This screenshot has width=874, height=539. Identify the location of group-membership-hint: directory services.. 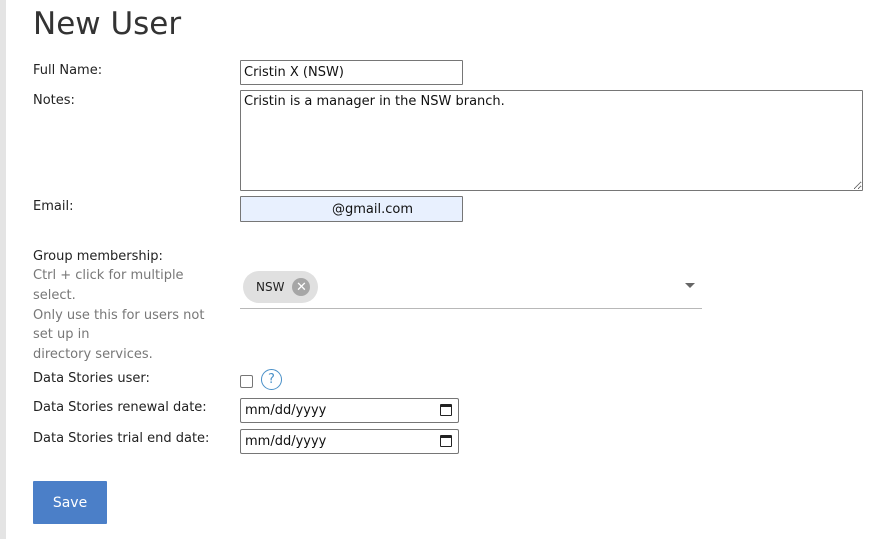
(93, 354).